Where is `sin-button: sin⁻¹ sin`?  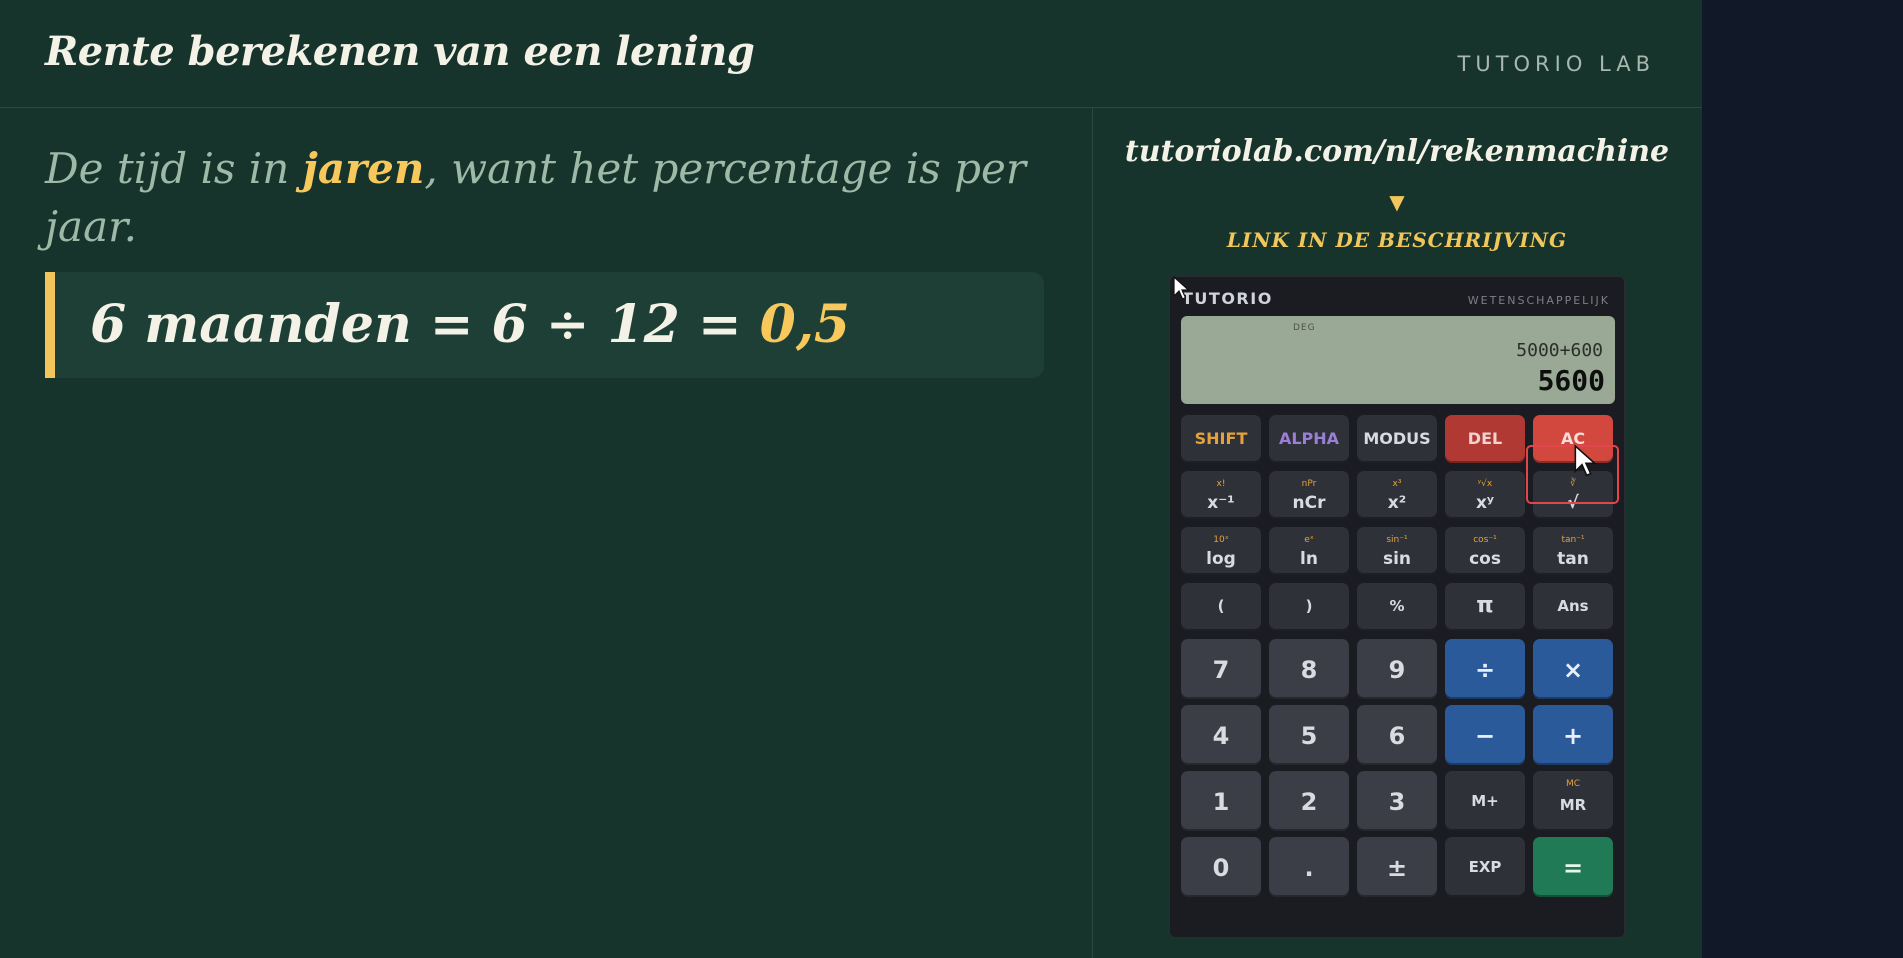 sin-button: sin⁻¹ sin is located at coordinates (1397, 551).